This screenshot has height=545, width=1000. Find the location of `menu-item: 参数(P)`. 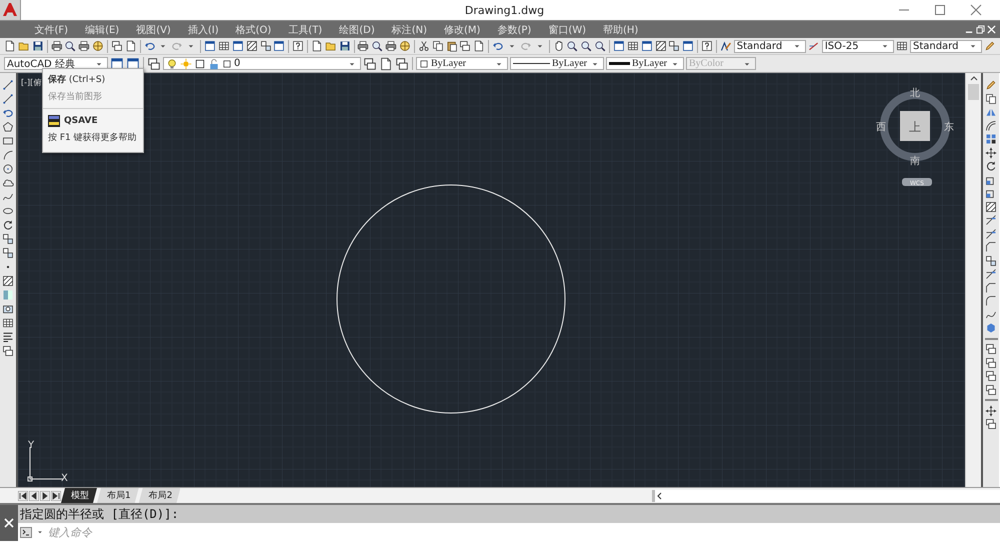

menu-item: 参数(P) is located at coordinates (514, 29).